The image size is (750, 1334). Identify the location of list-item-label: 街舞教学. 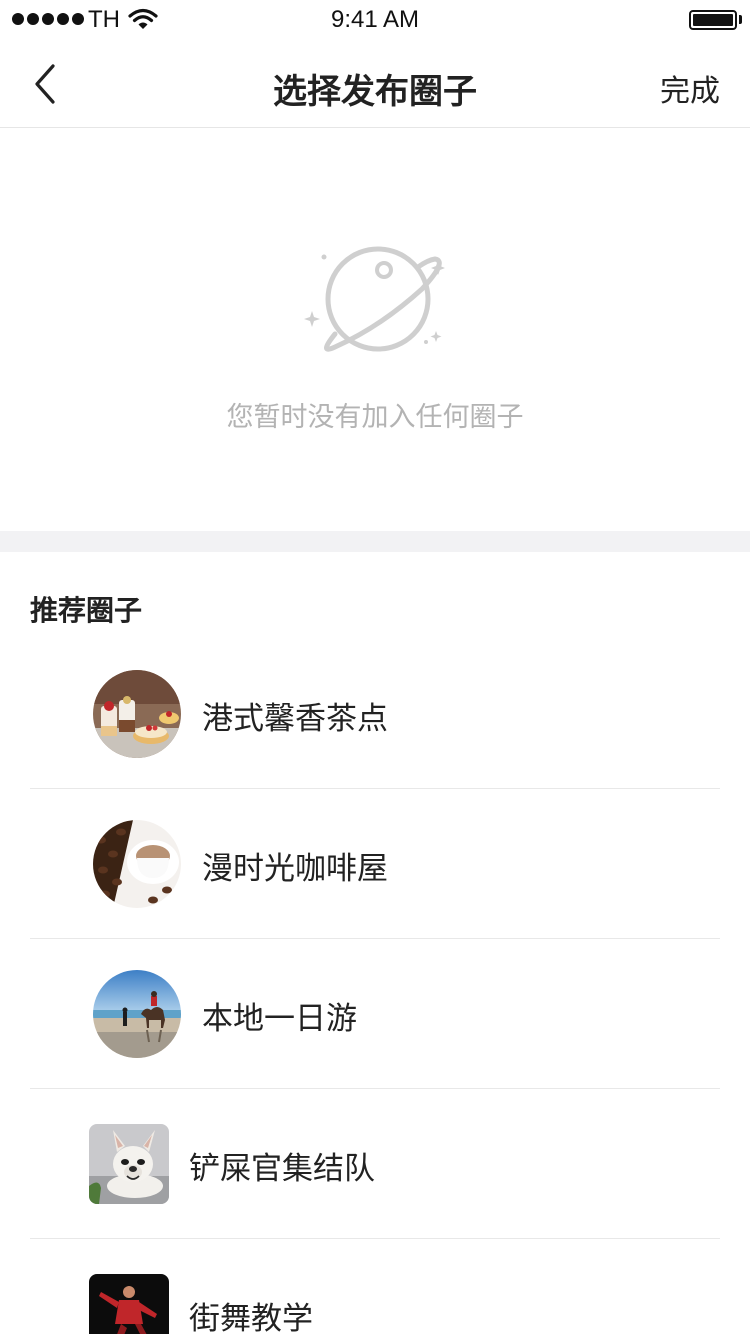
(251, 1317).